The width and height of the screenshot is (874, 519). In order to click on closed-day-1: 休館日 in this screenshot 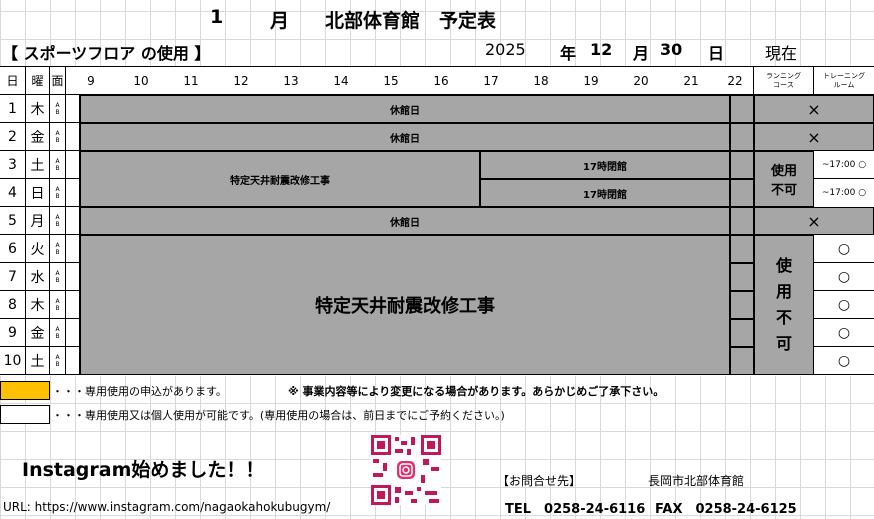, I will do `click(405, 109)`.